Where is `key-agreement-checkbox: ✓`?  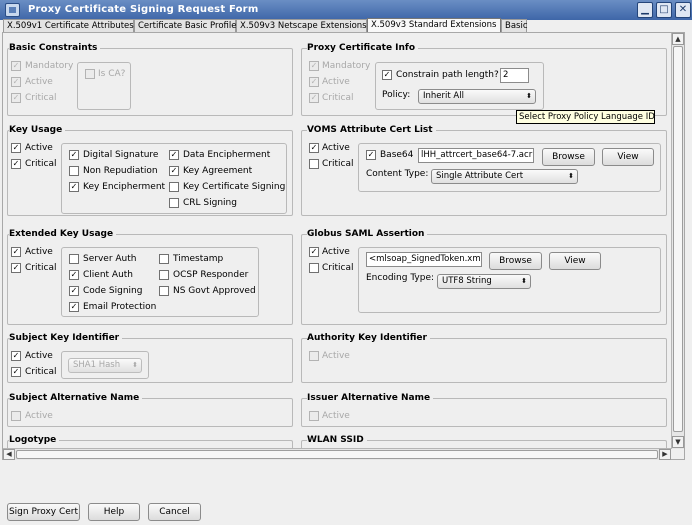
key-agreement-checkbox: ✓ is located at coordinates (174, 171).